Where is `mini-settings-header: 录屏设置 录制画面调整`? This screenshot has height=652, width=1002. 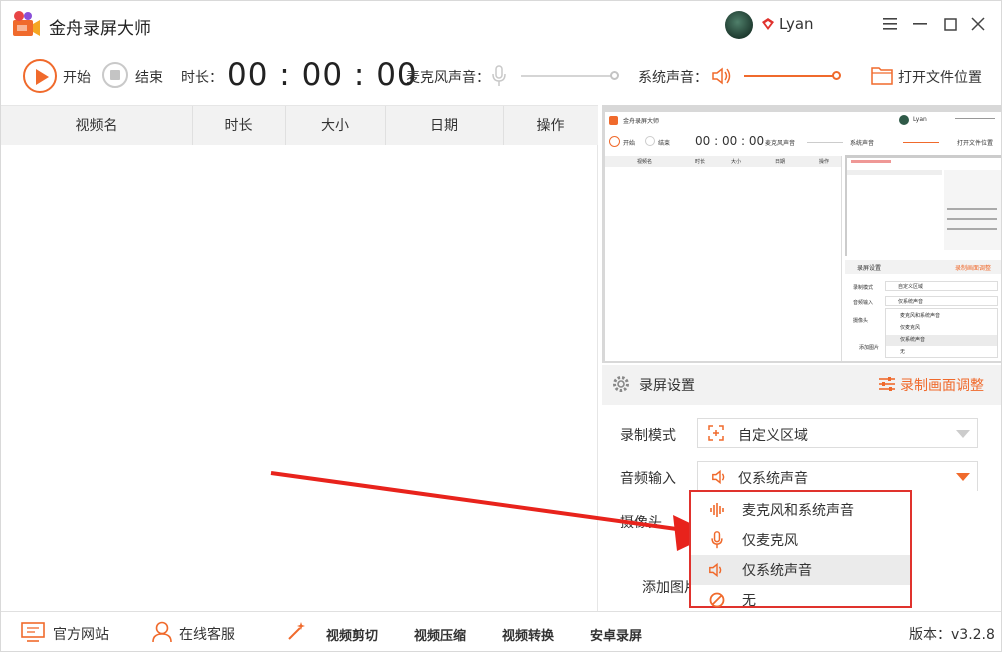 mini-settings-header: 录屏设置 录制画面调整 is located at coordinates (923, 267).